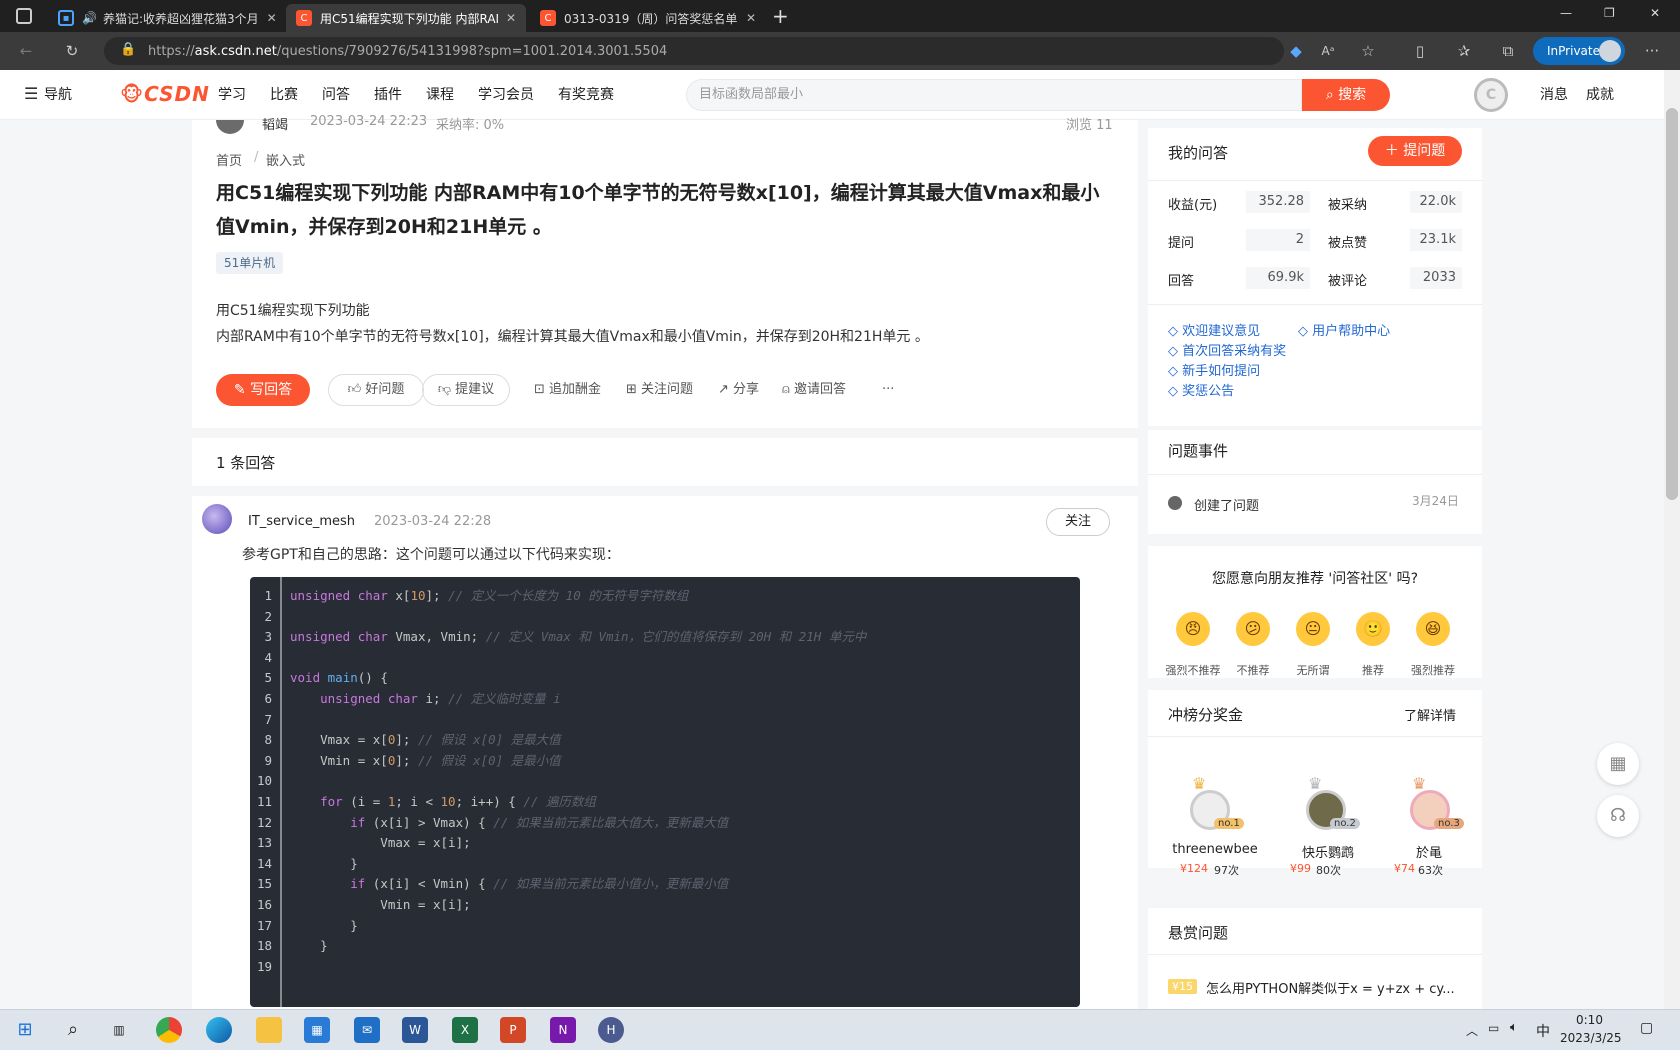 The width and height of the screenshot is (1680, 1050). Describe the element at coordinates (219, 1030) in the screenshot. I see `edge-icon` at that location.